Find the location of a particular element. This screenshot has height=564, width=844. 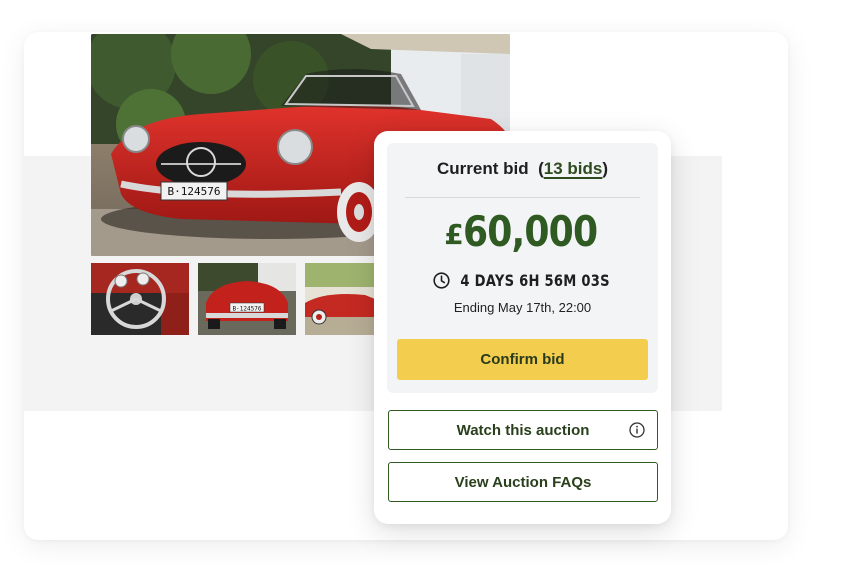

view-auction-faqs-button: View Auction FAQs is located at coordinates (523, 482).